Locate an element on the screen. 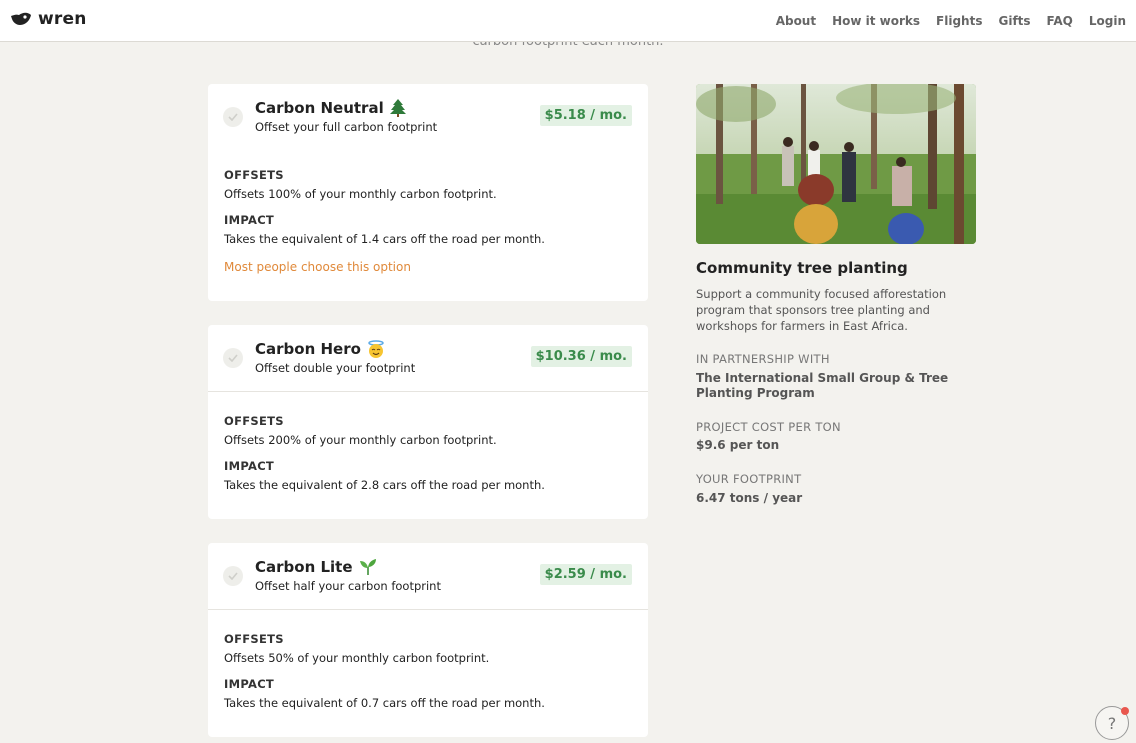  nav-how-it-works: How it works is located at coordinates (876, 21).